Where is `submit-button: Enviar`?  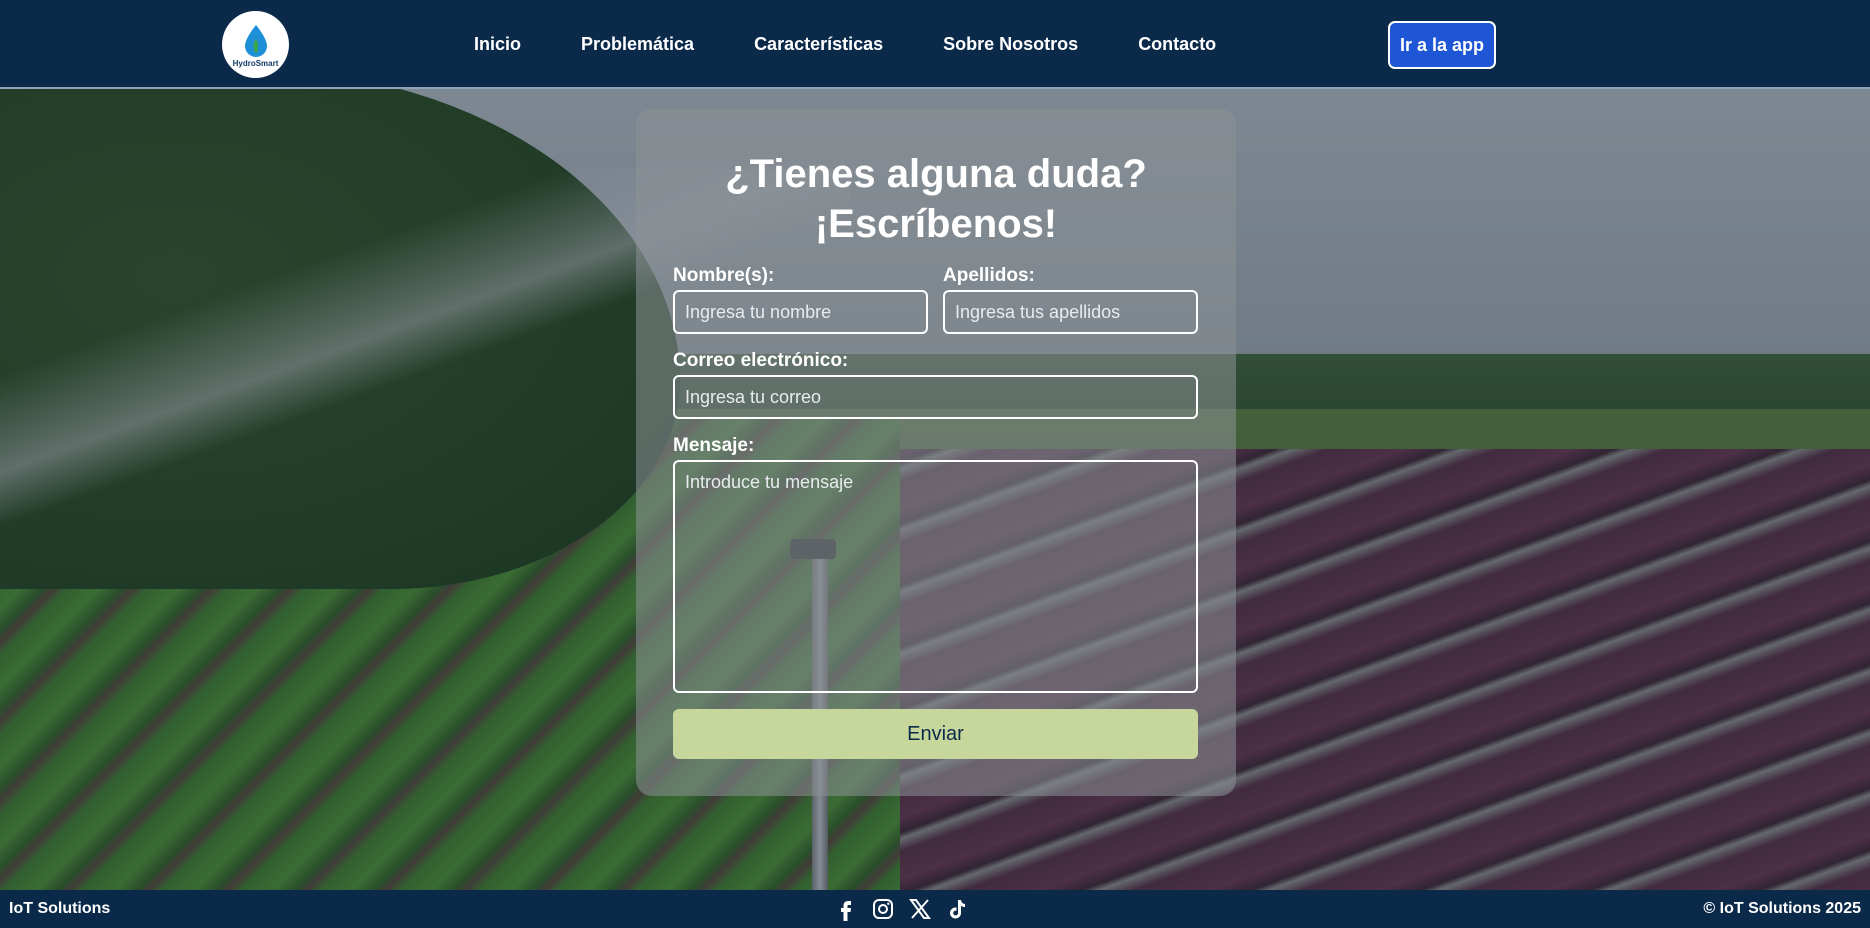 submit-button: Enviar is located at coordinates (935, 734).